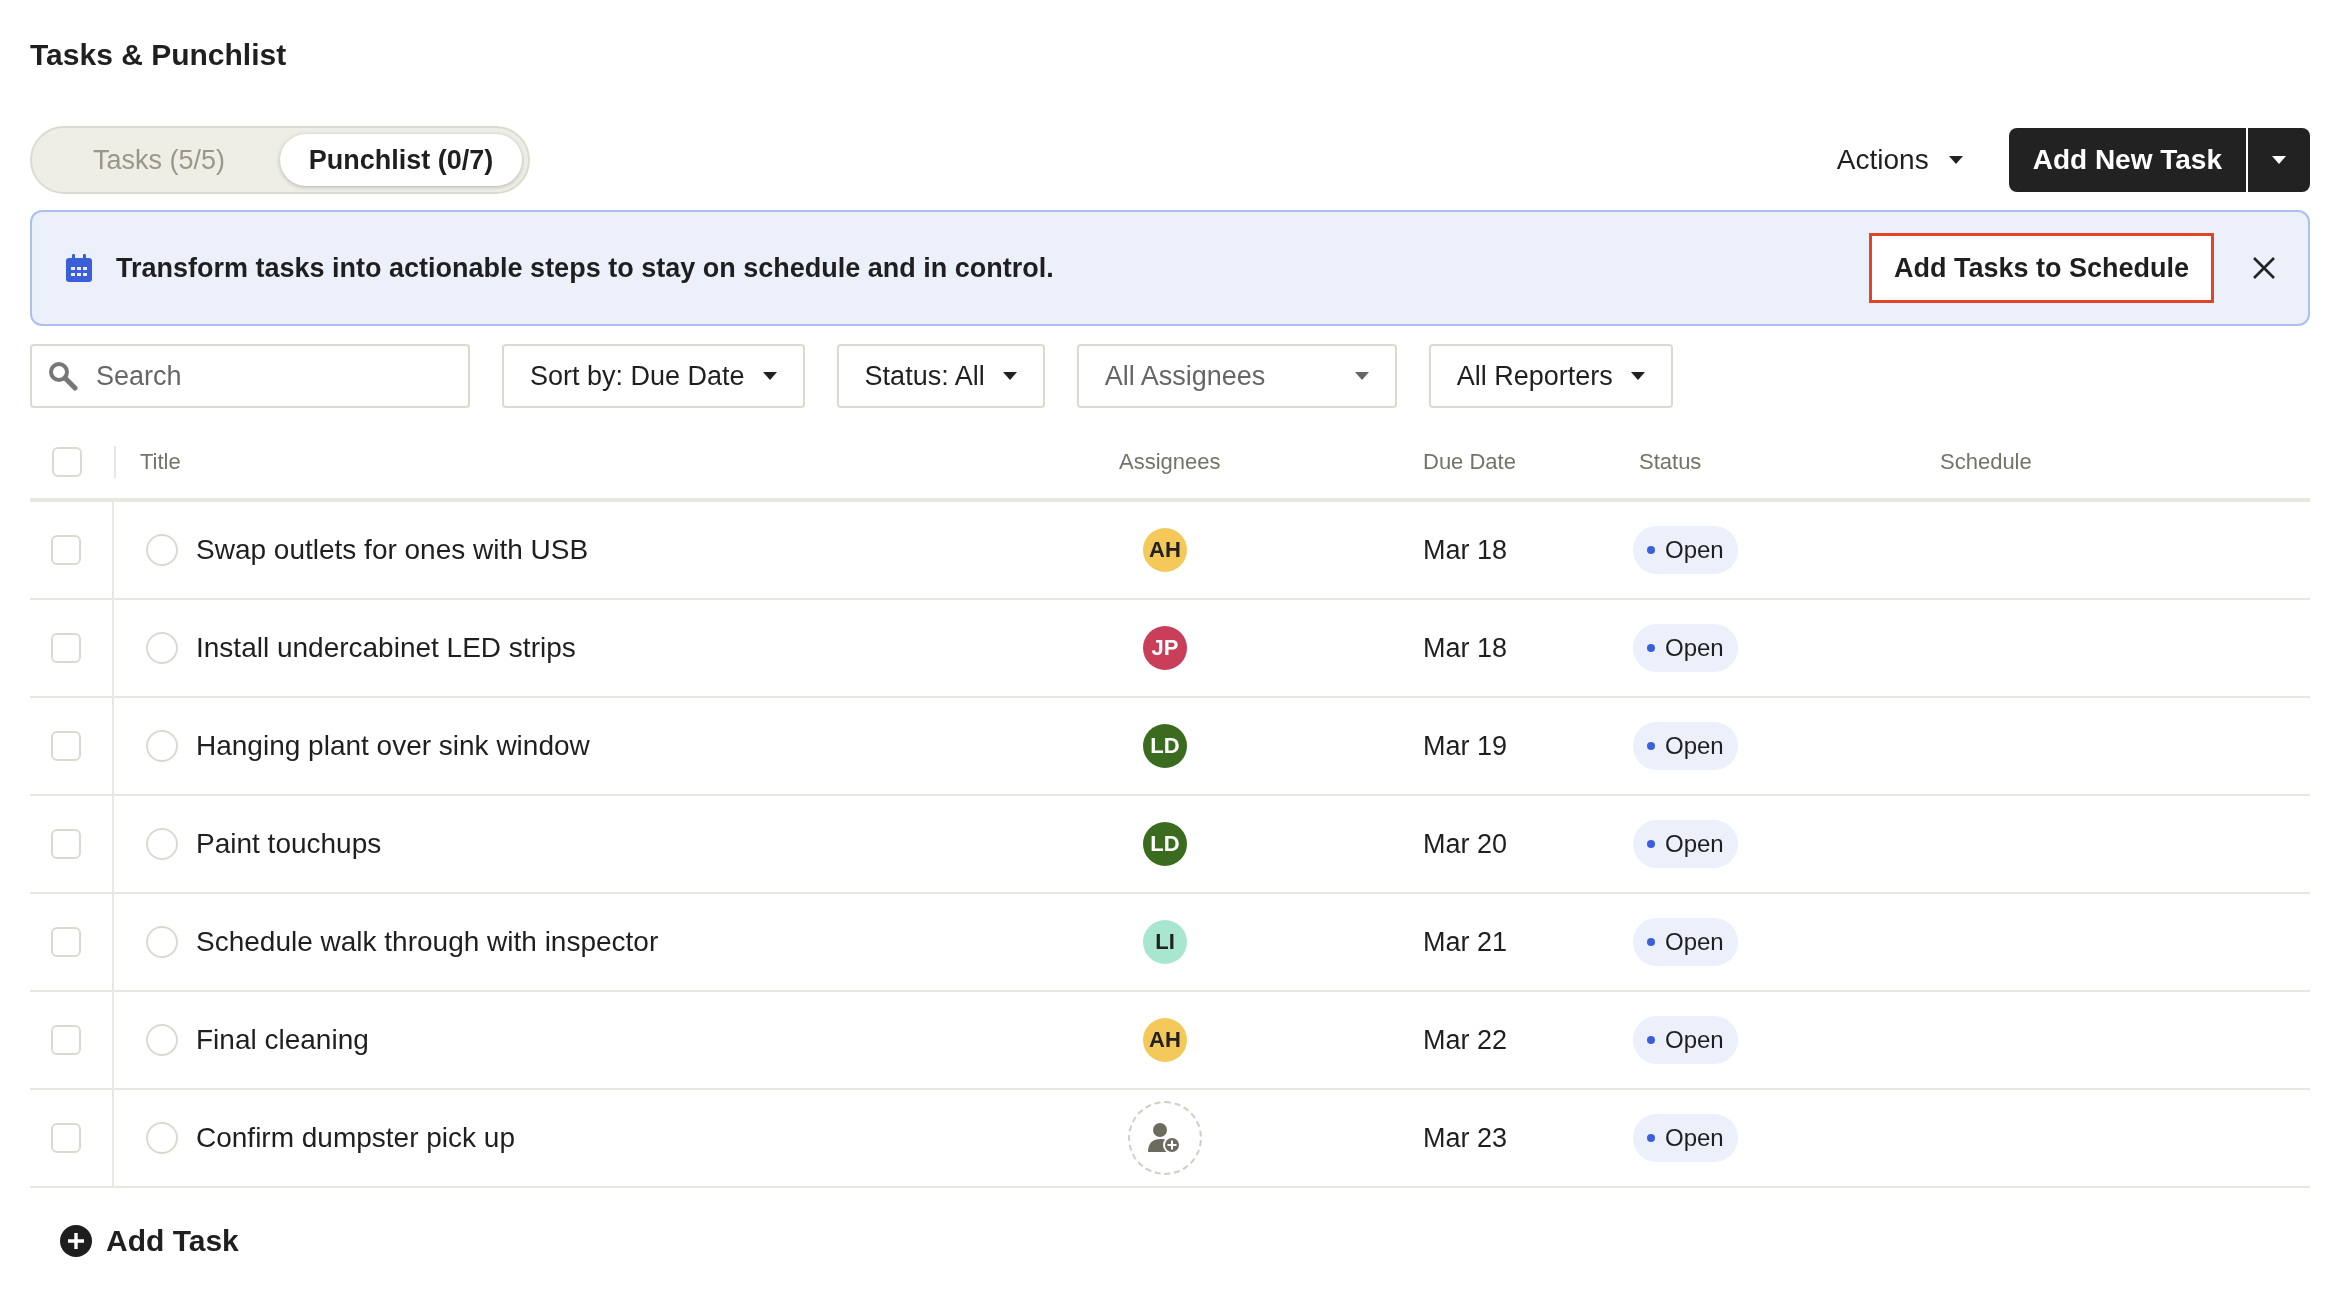 This screenshot has width=2334, height=1300. What do you see at coordinates (355, 1138) in the screenshot?
I see `task-title: Confirm dumpster pick up` at bounding box center [355, 1138].